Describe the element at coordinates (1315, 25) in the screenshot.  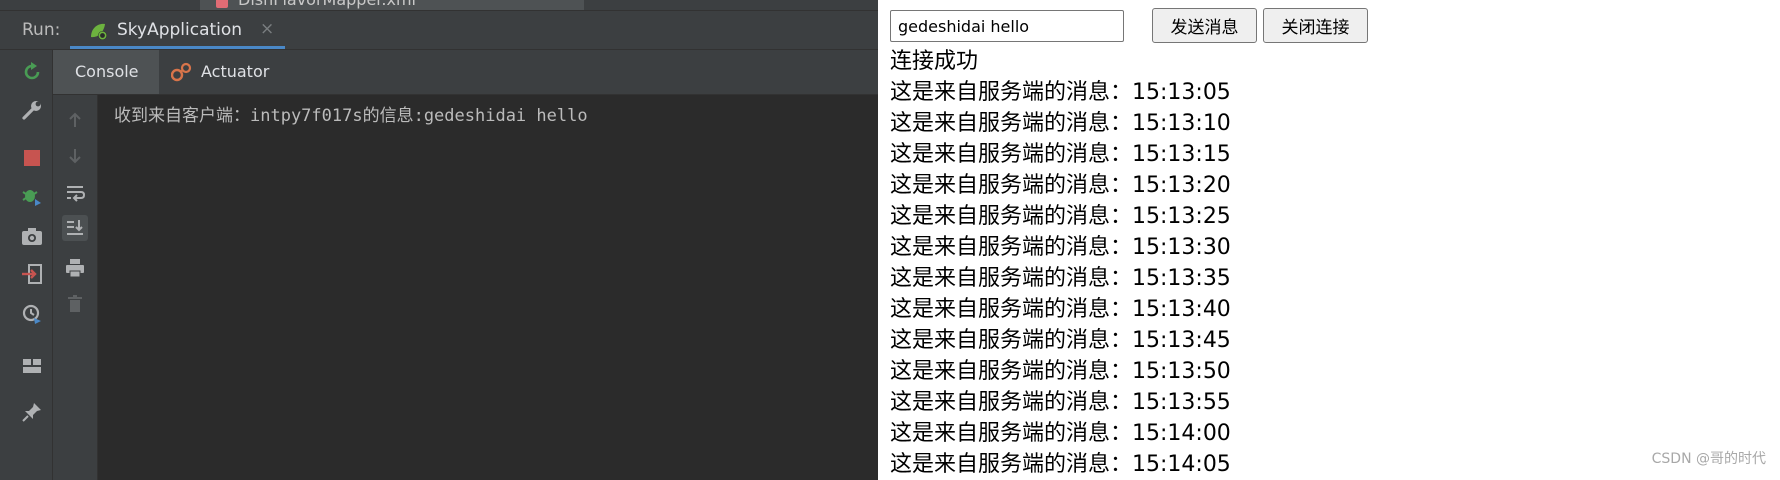
I see `close-connection-button: 关闭连接` at that location.